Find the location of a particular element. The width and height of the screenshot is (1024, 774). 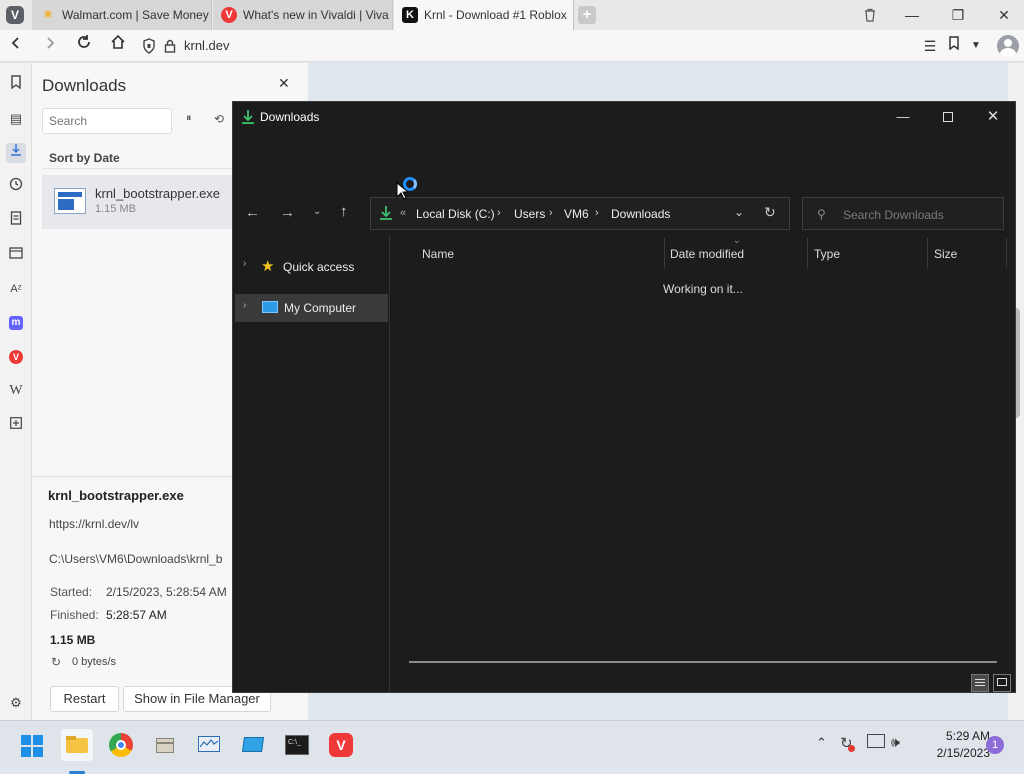

restore-button: ❐ is located at coordinates (958, 15).